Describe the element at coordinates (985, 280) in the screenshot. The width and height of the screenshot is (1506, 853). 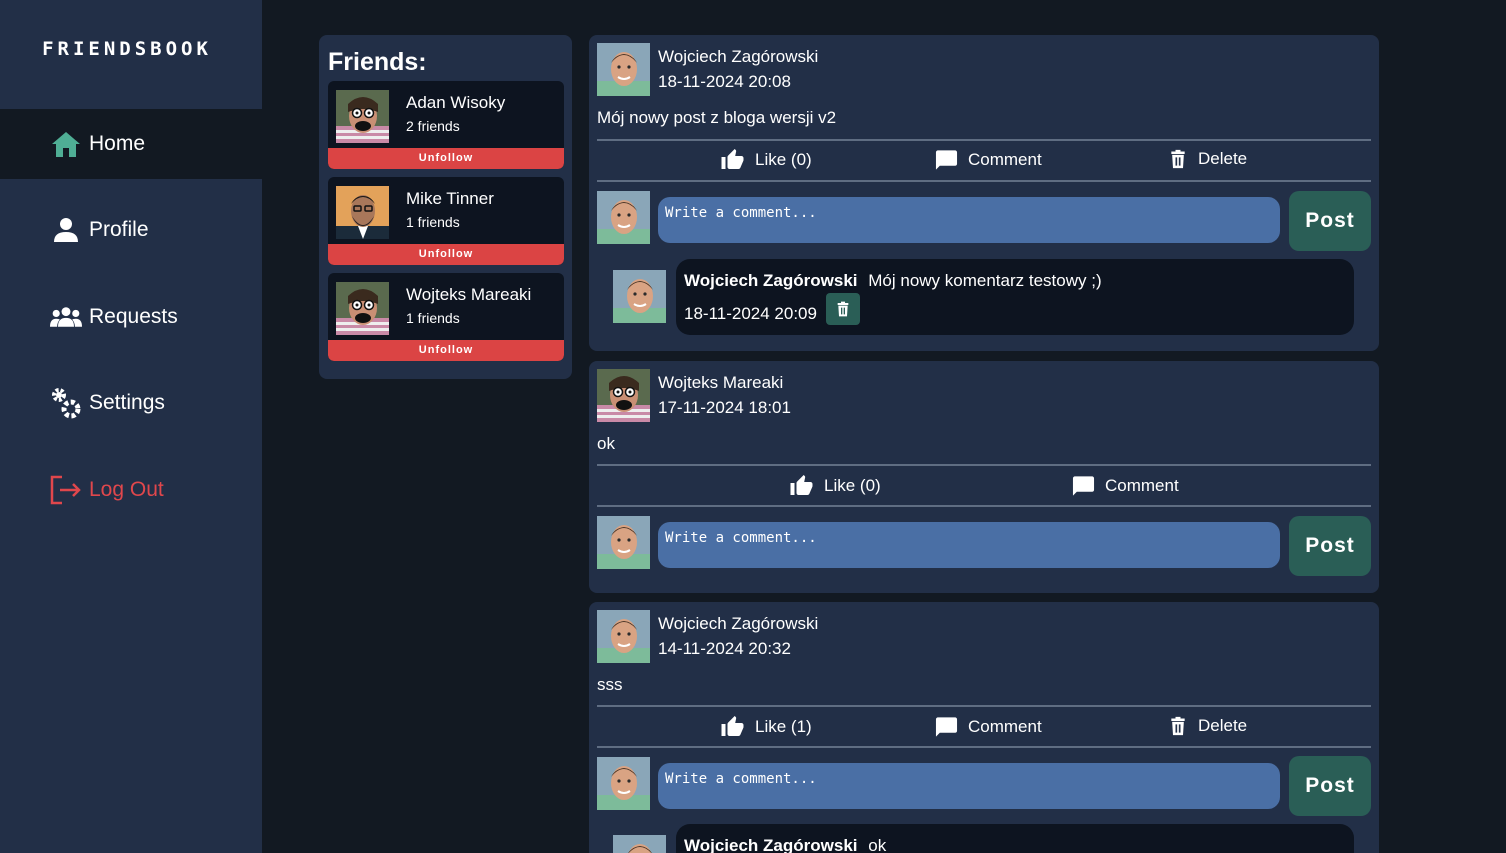
I see `comment-text: Mój nowy komentarz testowy ;)` at that location.